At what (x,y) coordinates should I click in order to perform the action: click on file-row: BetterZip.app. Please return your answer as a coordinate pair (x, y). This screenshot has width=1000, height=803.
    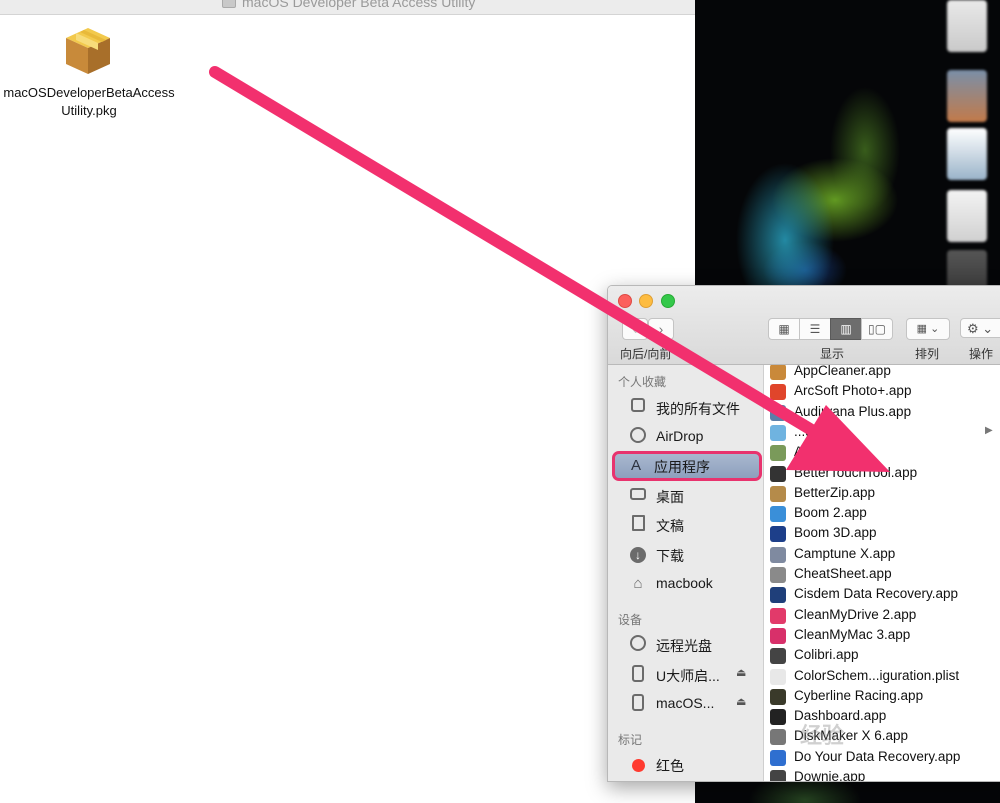
    Looking at the image, I should click on (882, 494).